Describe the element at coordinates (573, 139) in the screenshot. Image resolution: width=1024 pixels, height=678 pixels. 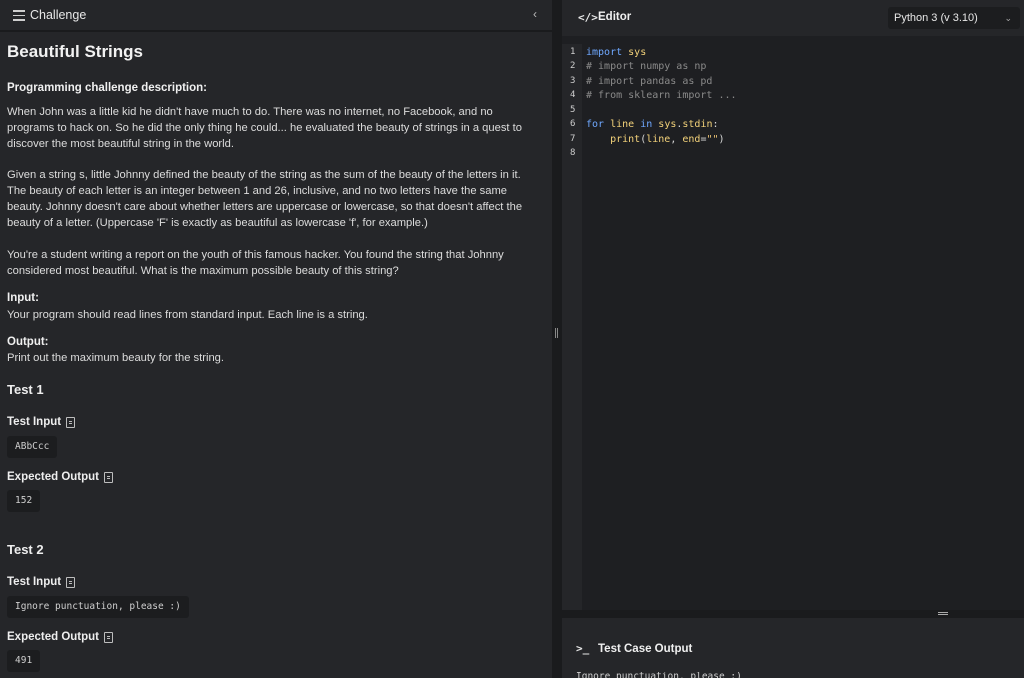
I see `line-number: 7` at that location.